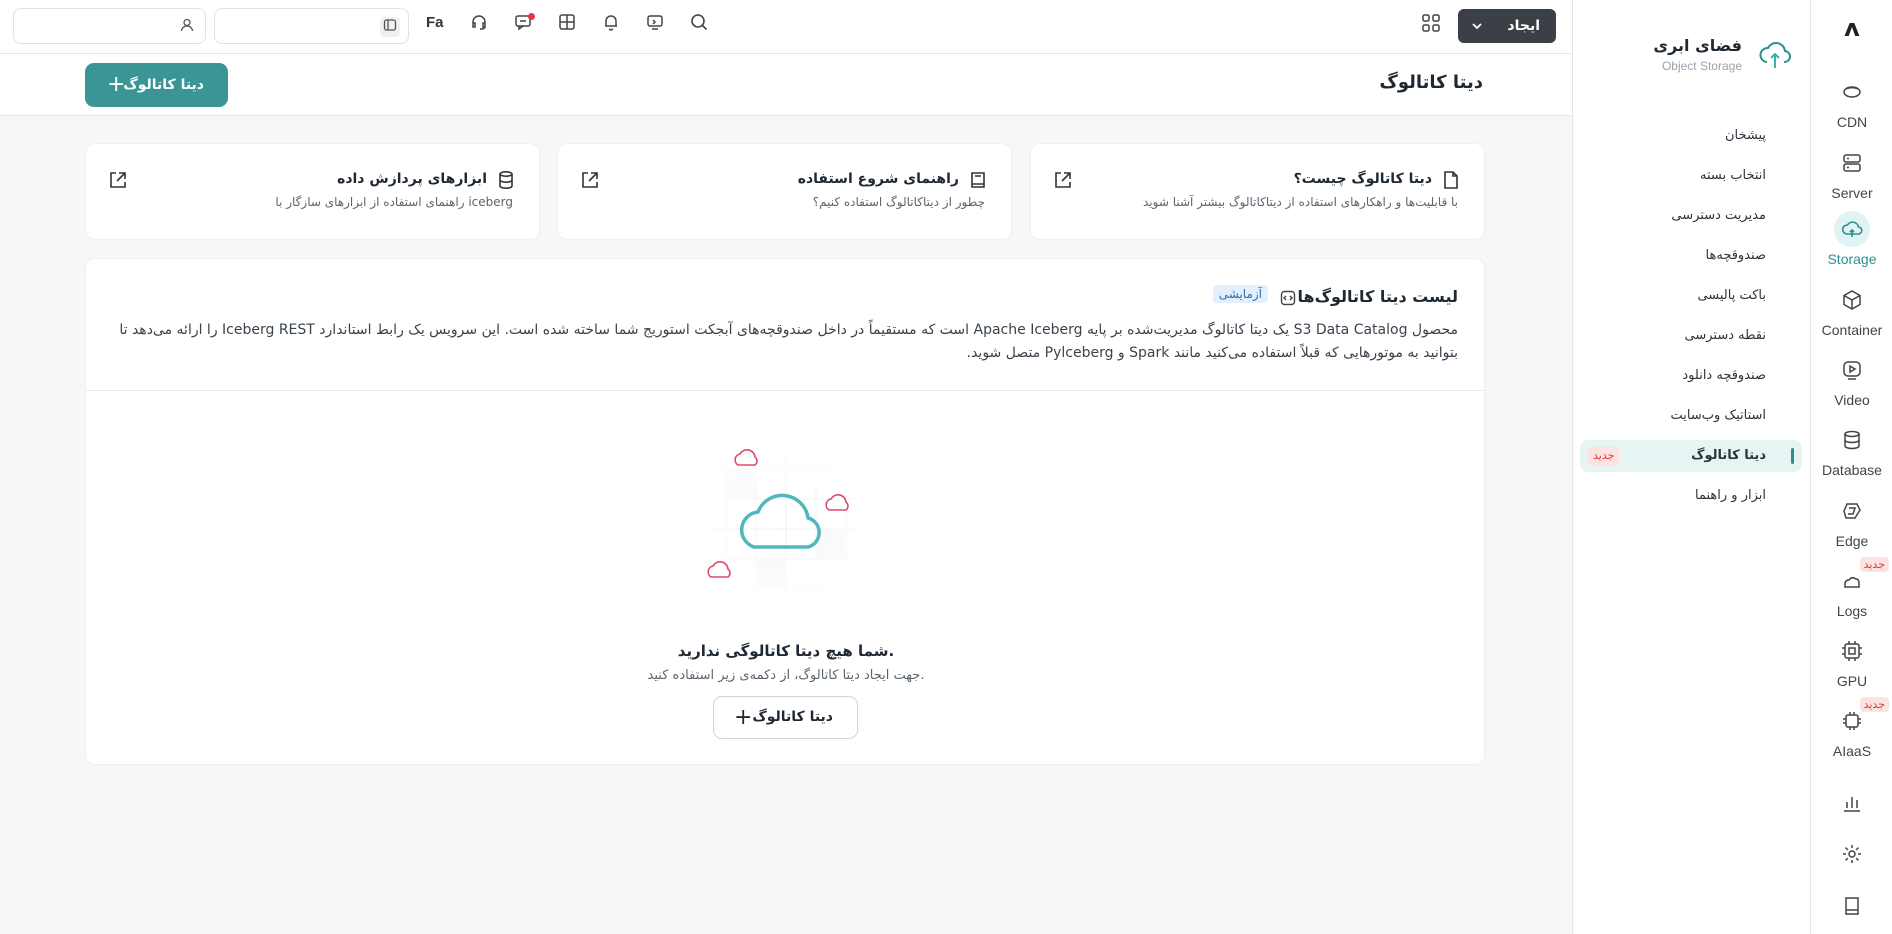 The height and width of the screenshot is (934, 1892). I want to click on empty-add-data-catalog-button: دیتا کاتالوگ +, so click(785, 717).